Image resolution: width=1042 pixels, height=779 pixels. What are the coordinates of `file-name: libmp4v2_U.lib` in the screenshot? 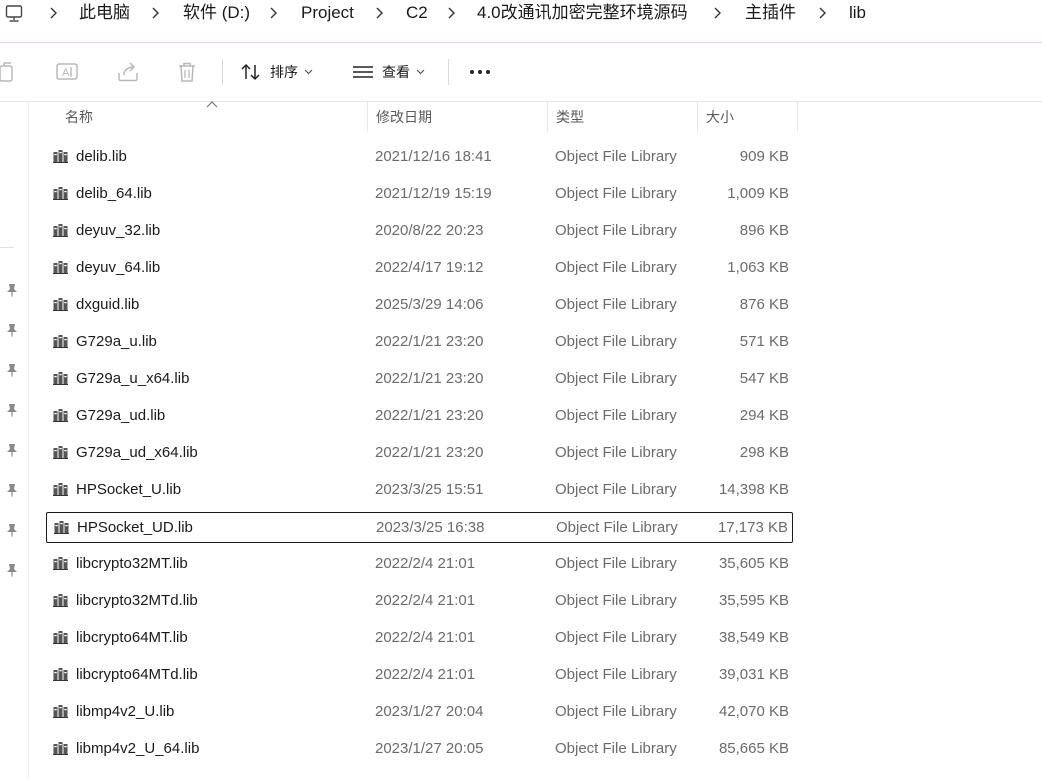 It's located at (125, 711).